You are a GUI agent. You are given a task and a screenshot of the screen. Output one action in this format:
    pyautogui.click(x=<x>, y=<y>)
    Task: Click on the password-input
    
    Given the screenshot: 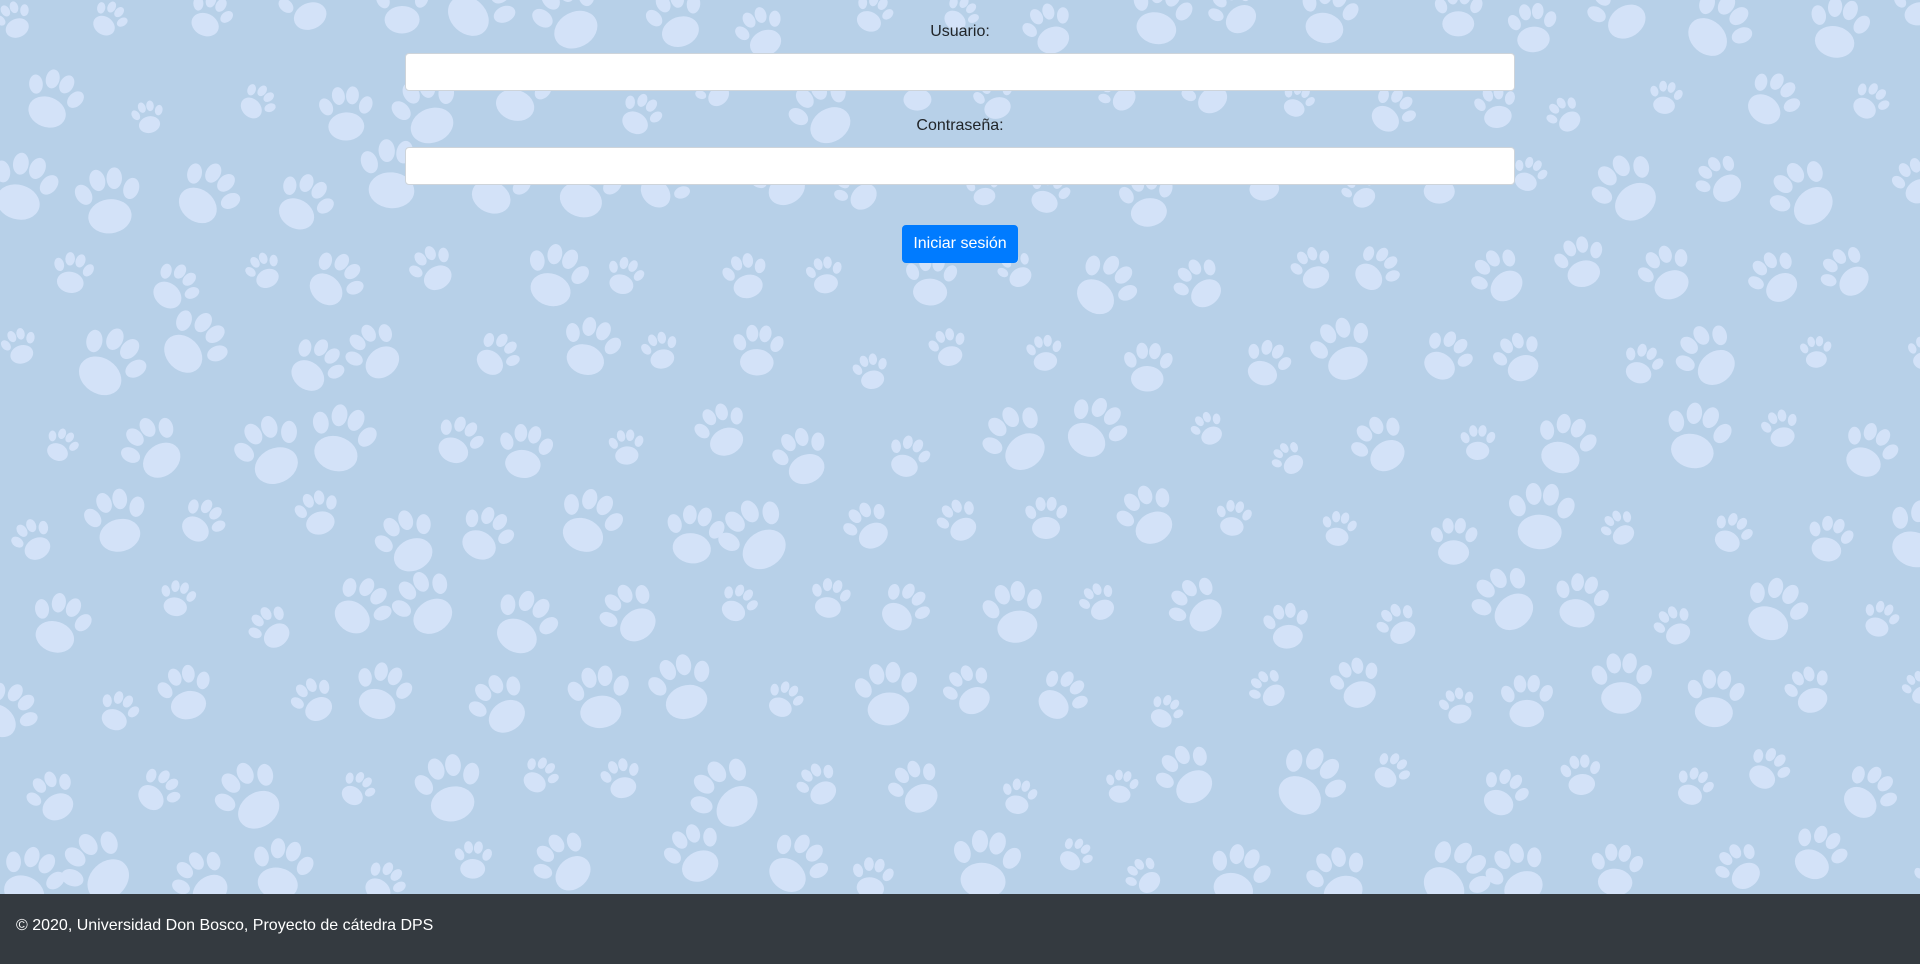 What is the action you would take?
    pyautogui.click(x=960, y=166)
    